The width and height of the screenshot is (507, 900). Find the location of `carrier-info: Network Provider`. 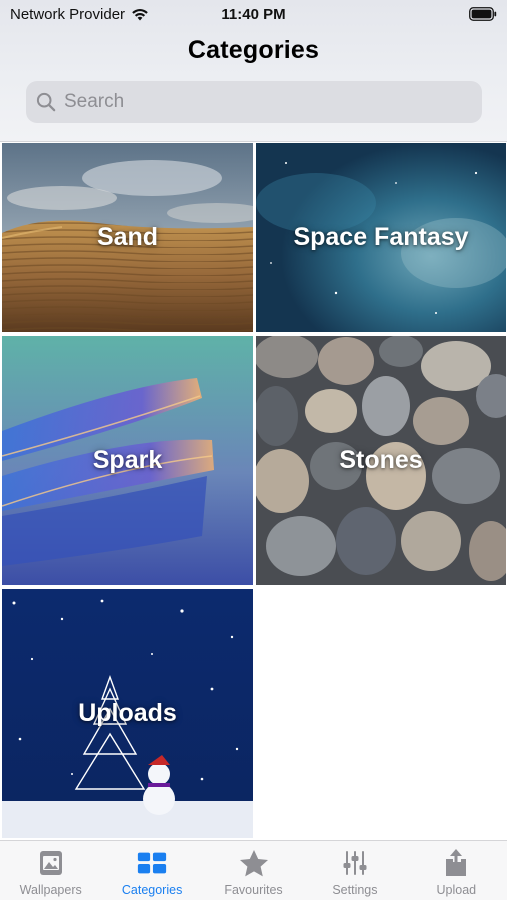

carrier-info: Network Provider is located at coordinates (79, 14).